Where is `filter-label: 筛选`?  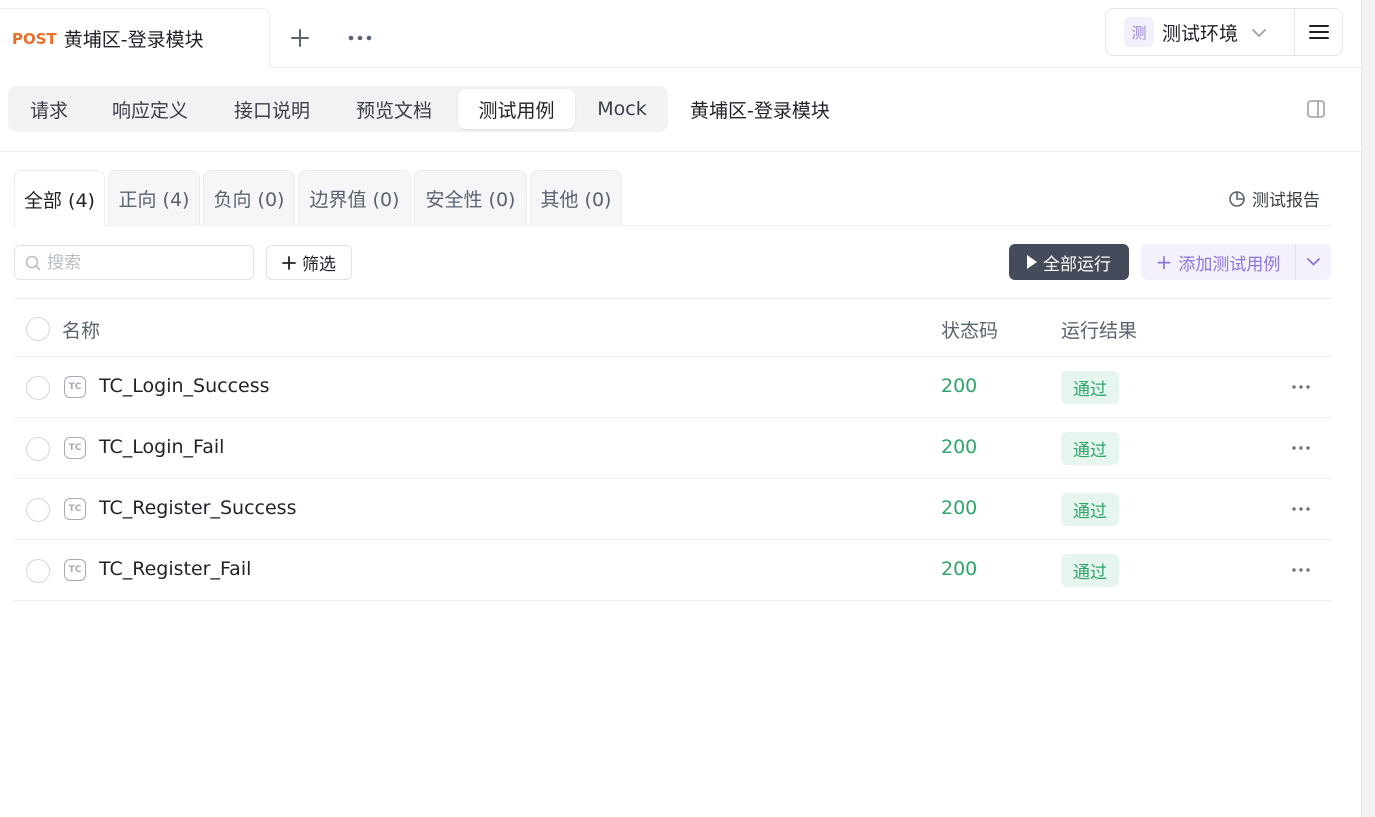 filter-label: 筛选 is located at coordinates (319, 265).